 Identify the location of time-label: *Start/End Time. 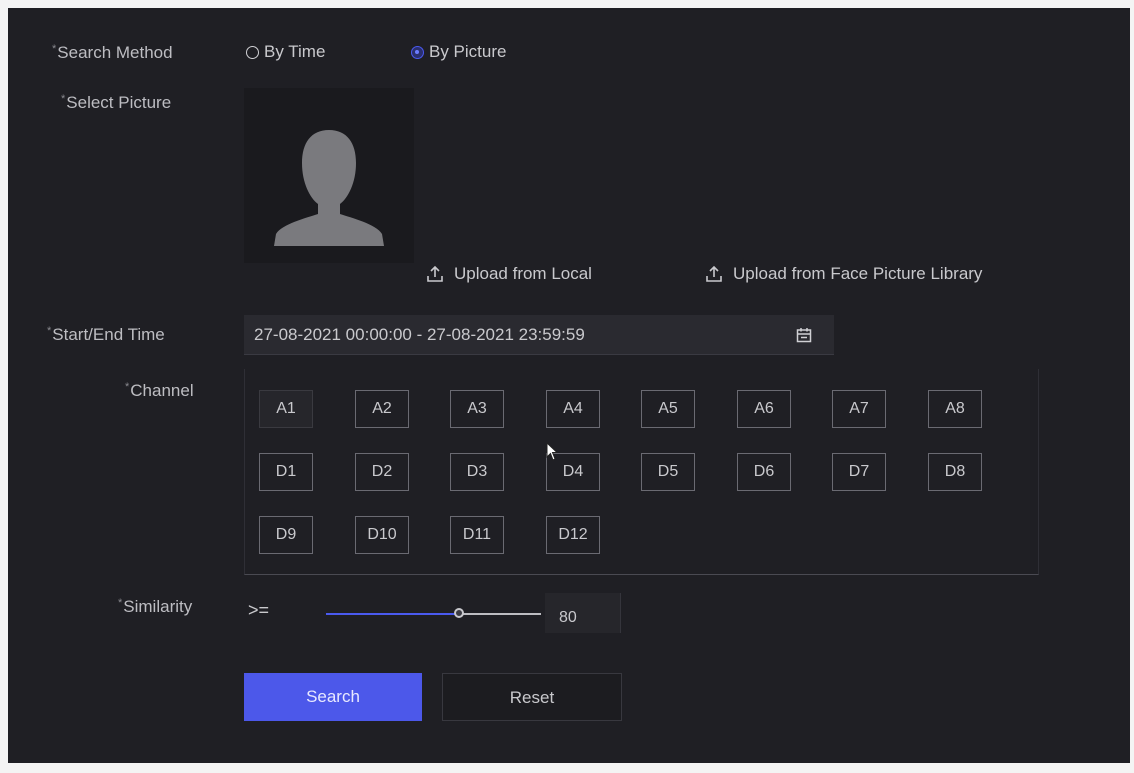
(106, 335).